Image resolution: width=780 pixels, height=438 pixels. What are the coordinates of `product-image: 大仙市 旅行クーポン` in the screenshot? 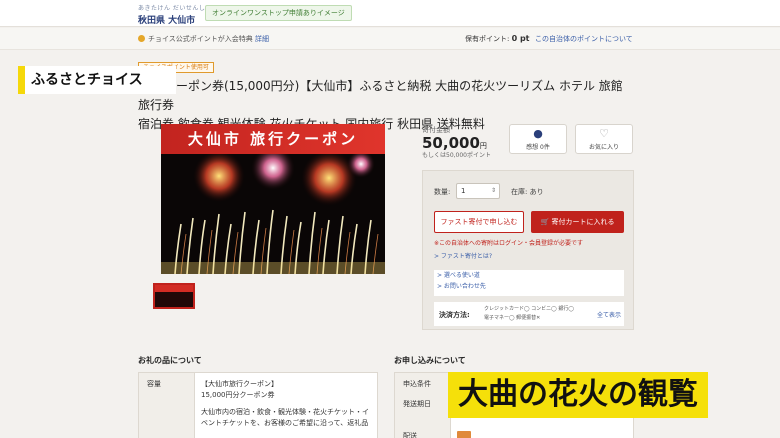 It's located at (273, 199).